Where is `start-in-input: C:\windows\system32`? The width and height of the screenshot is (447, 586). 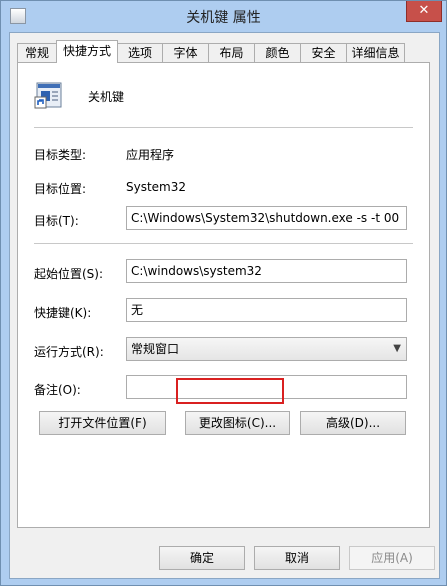 start-in-input: C:\windows\system32 is located at coordinates (266, 271).